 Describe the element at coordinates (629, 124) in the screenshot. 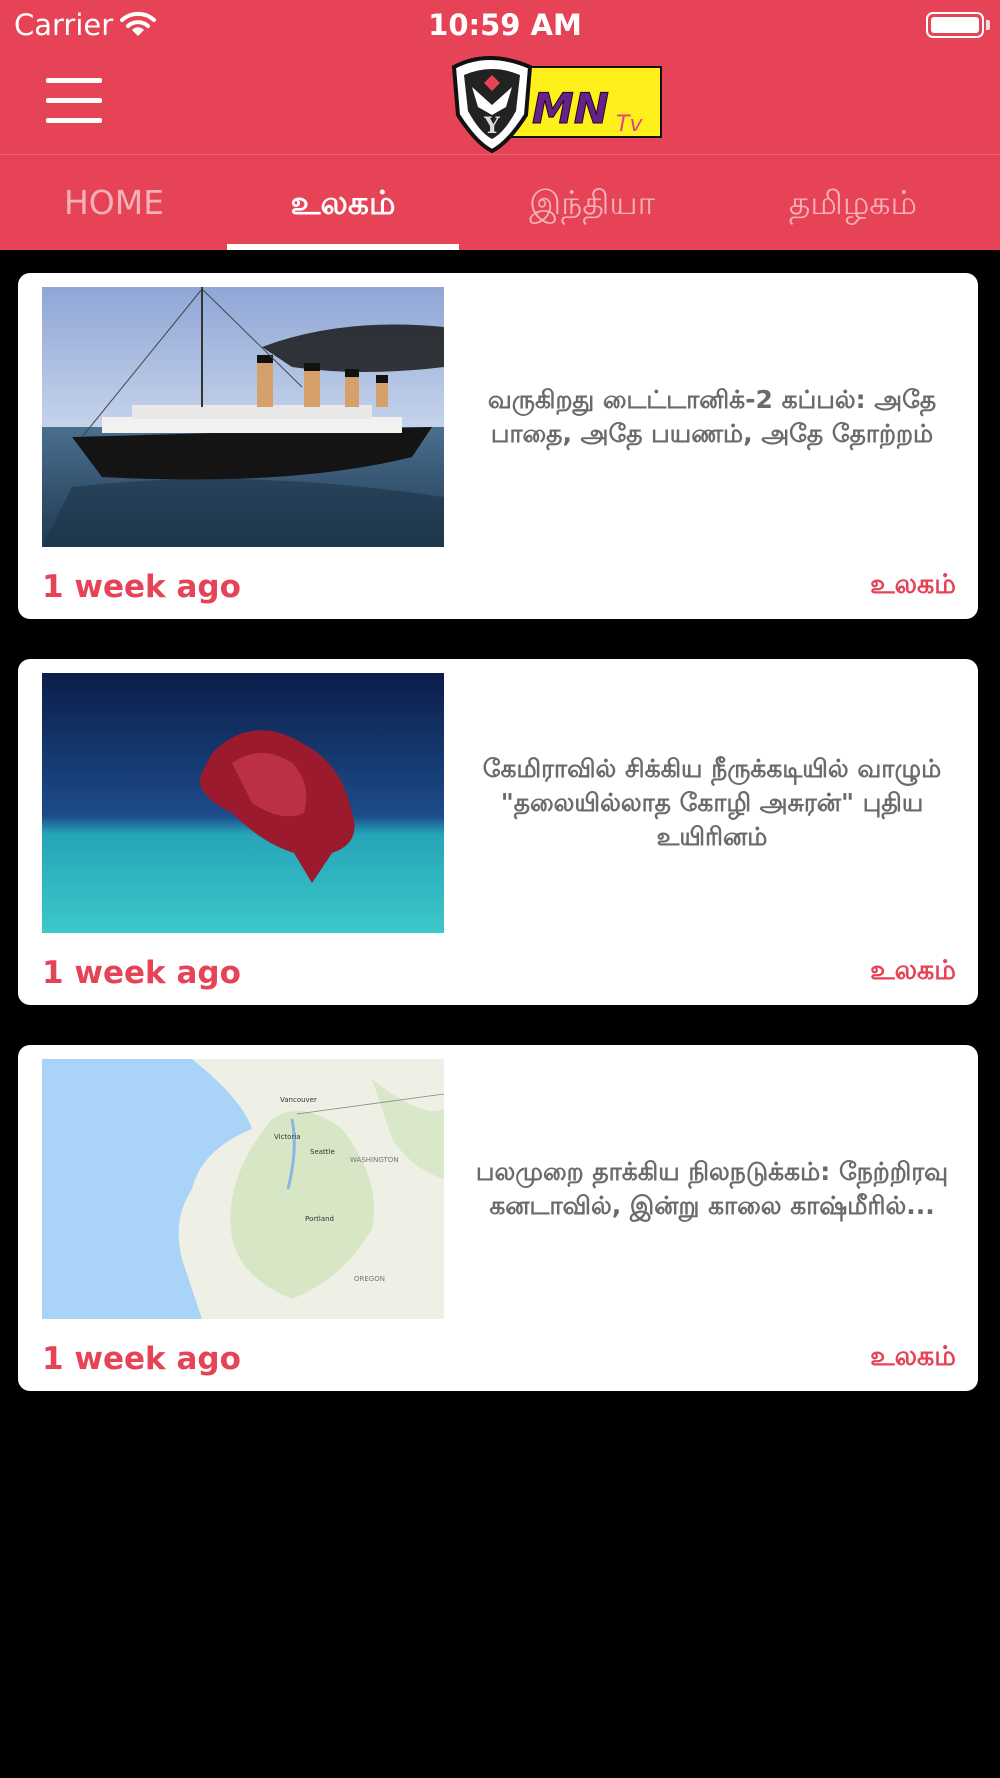

I see `logo-sub: Tv` at that location.